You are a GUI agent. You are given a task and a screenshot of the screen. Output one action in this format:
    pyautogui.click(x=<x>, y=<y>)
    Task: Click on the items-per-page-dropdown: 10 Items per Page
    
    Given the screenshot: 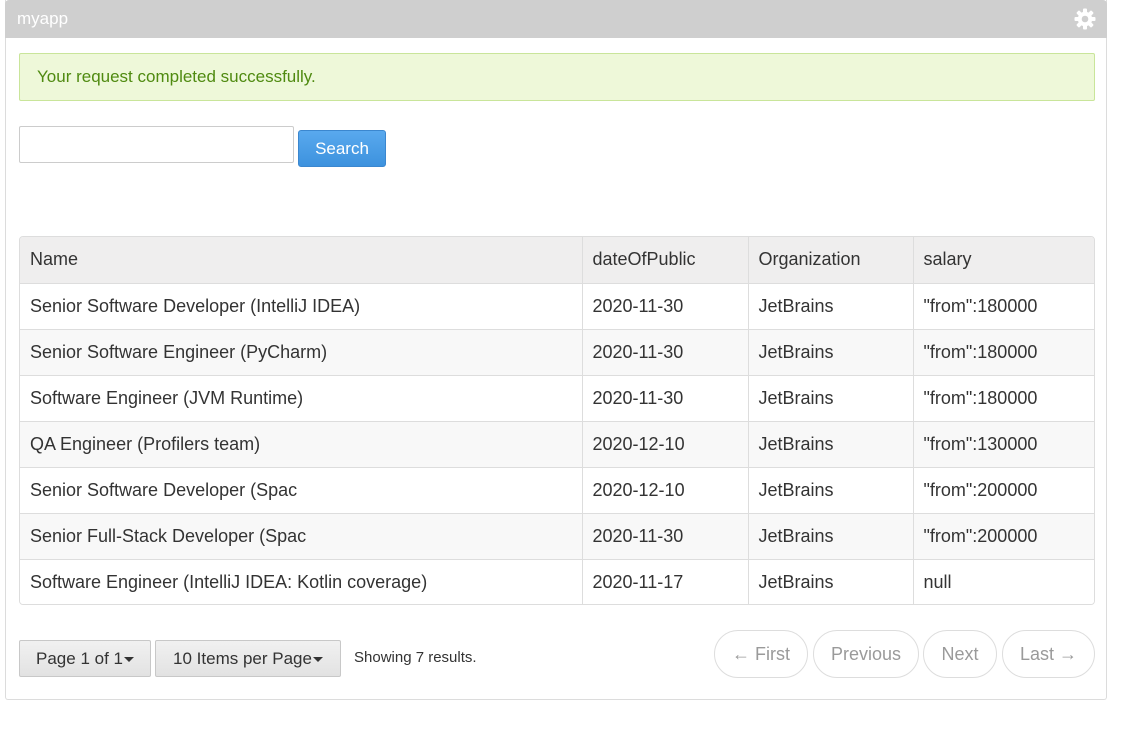 What is the action you would take?
    pyautogui.click(x=248, y=658)
    